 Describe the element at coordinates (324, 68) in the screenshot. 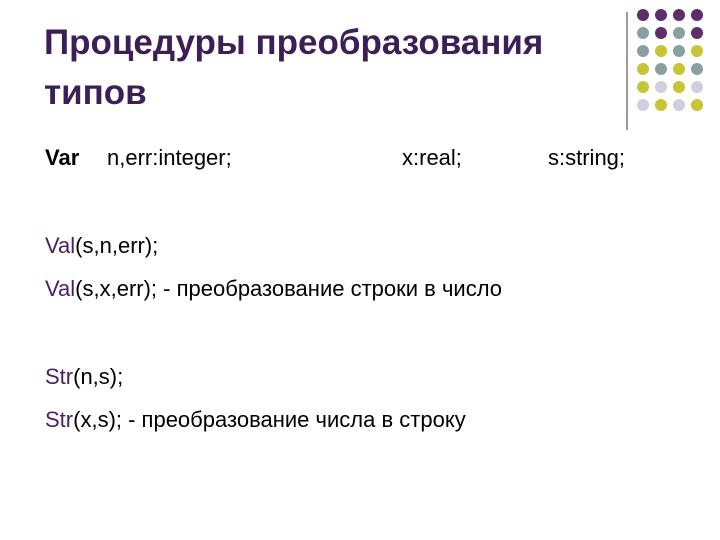

I see `slide-title: Процедуры преобразования типов` at that location.